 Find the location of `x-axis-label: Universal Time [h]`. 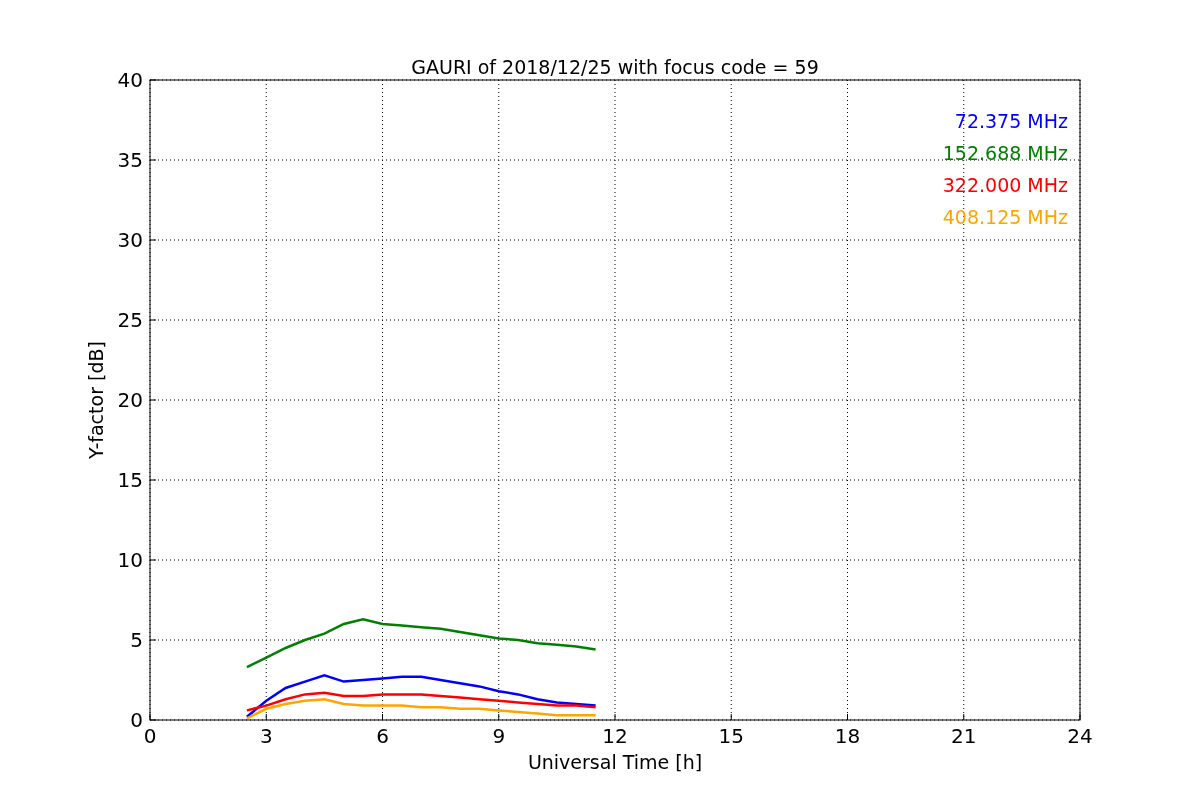

x-axis-label: Universal Time [h] is located at coordinates (615, 762).